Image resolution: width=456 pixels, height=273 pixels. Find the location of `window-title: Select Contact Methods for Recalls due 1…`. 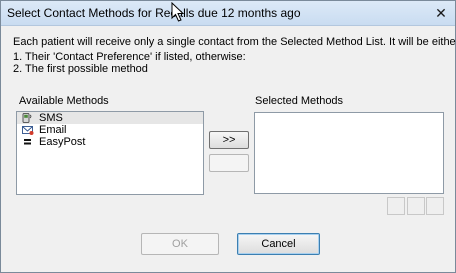

window-title: Select Contact Methods for Recalls due 1… is located at coordinates (154, 13).